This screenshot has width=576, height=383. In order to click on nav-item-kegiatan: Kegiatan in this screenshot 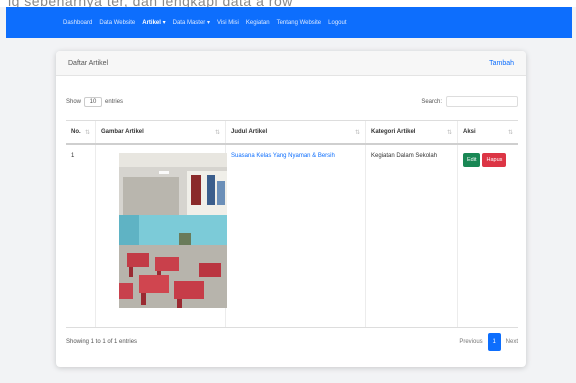, I will do `click(258, 23)`.